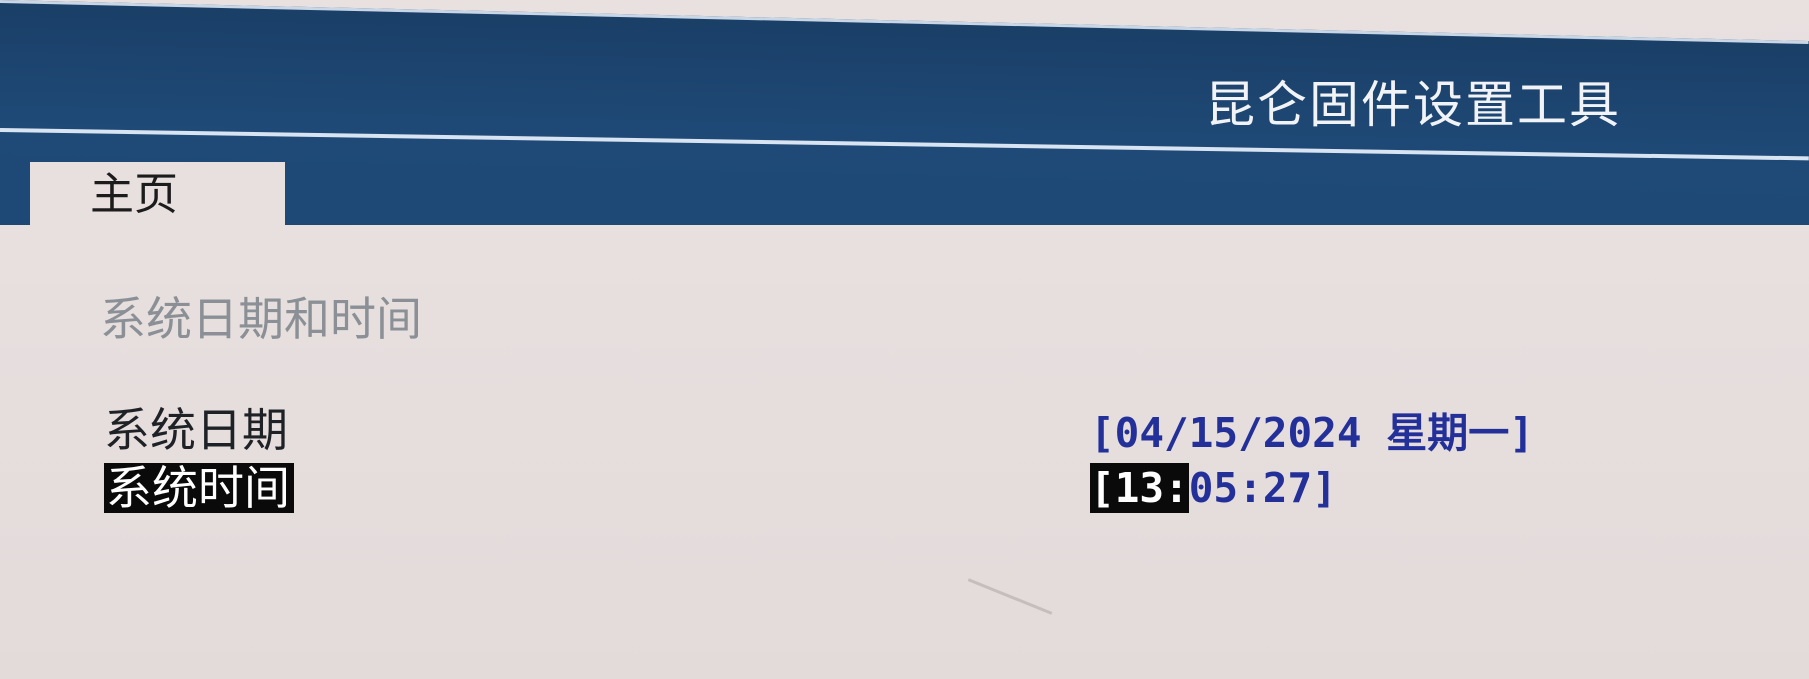 Image resolution: width=1809 pixels, height=679 pixels. I want to click on time-hour-field-selected: [13:, so click(1139, 488).